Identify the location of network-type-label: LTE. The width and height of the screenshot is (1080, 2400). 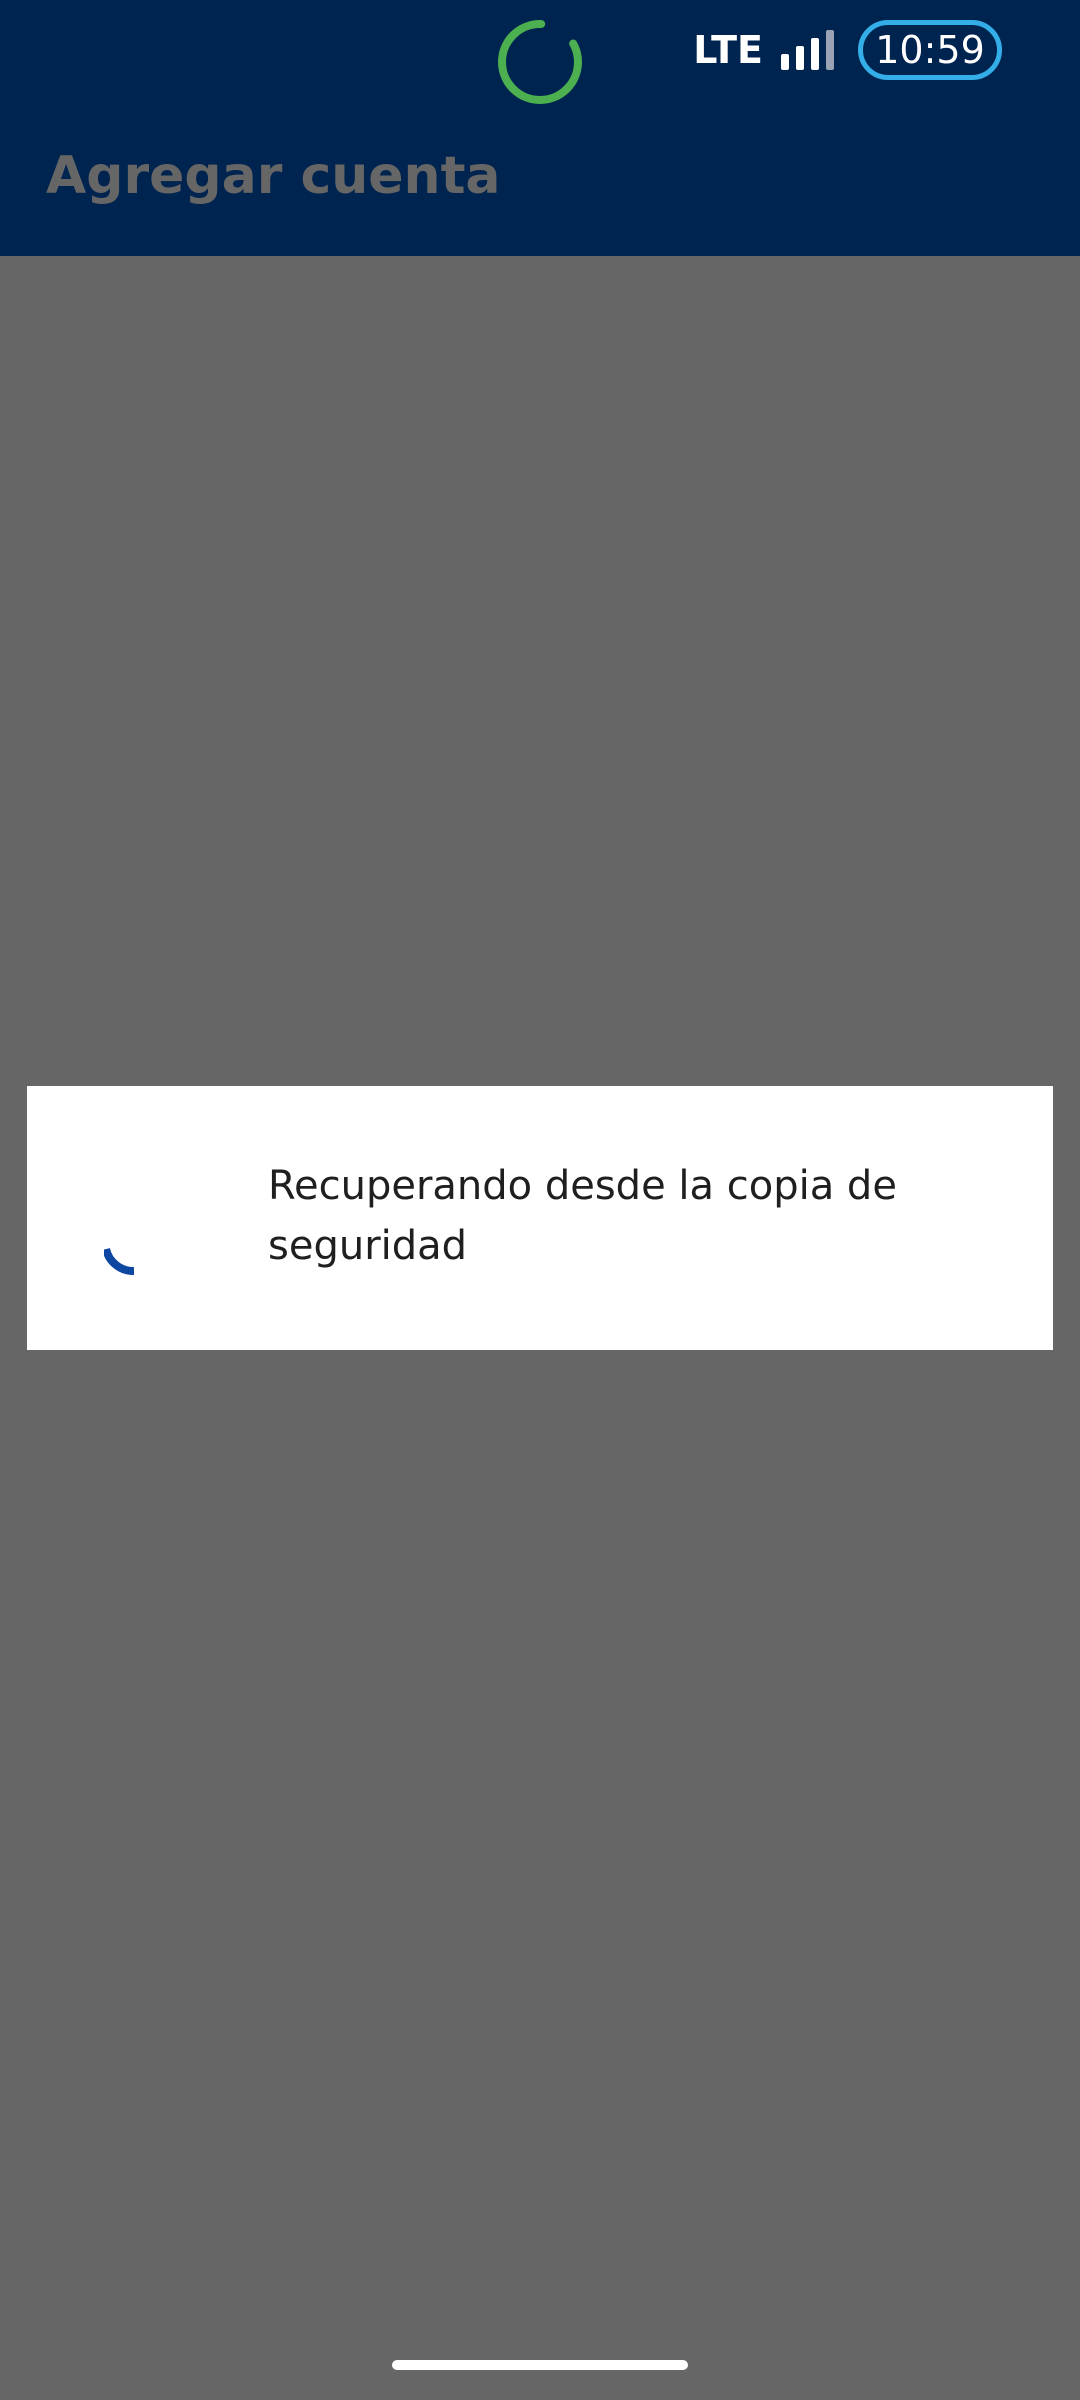
(728, 50).